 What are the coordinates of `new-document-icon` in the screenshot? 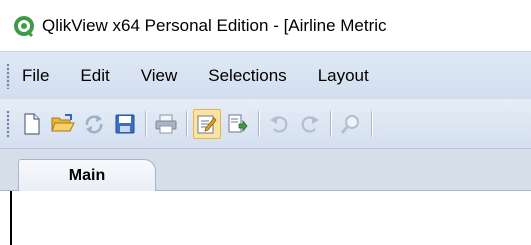 It's located at (32, 123).